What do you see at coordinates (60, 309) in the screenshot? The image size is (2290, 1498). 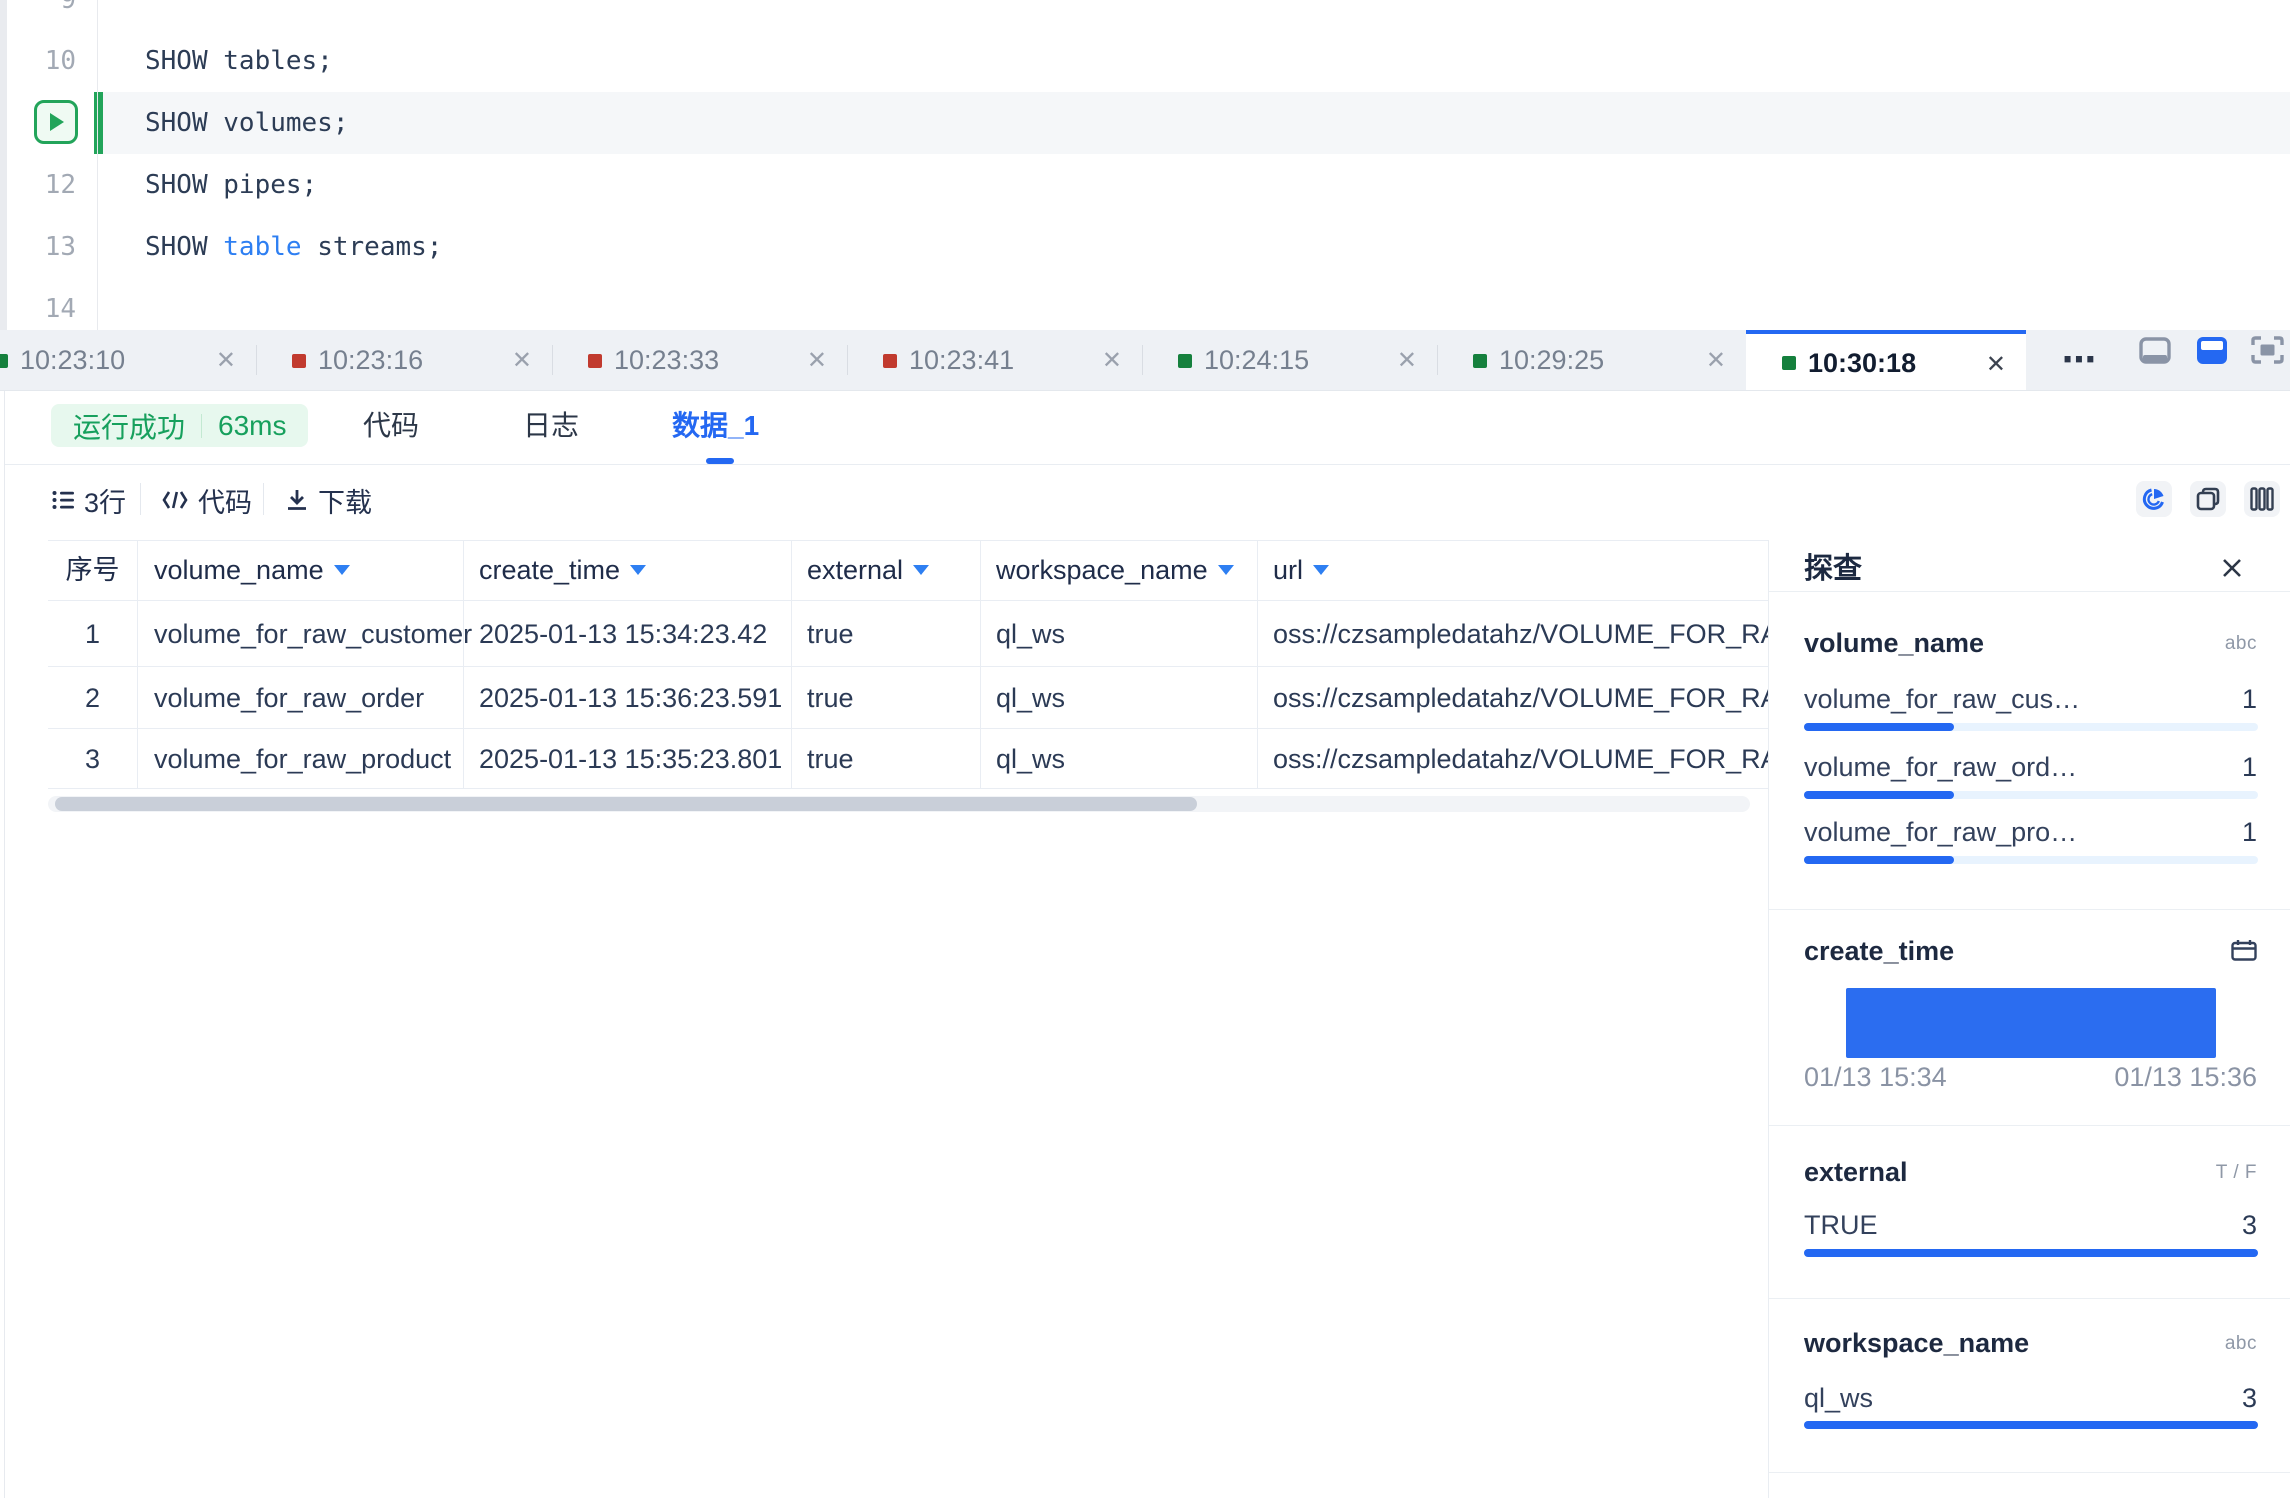 I see `line-number: 14` at bounding box center [60, 309].